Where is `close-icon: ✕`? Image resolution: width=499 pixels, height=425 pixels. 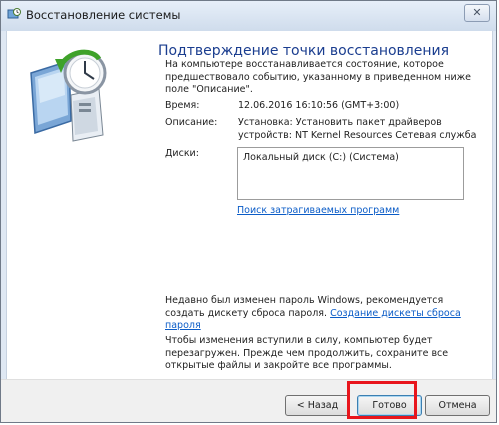
close-icon: ✕ is located at coordinates (477, 12).